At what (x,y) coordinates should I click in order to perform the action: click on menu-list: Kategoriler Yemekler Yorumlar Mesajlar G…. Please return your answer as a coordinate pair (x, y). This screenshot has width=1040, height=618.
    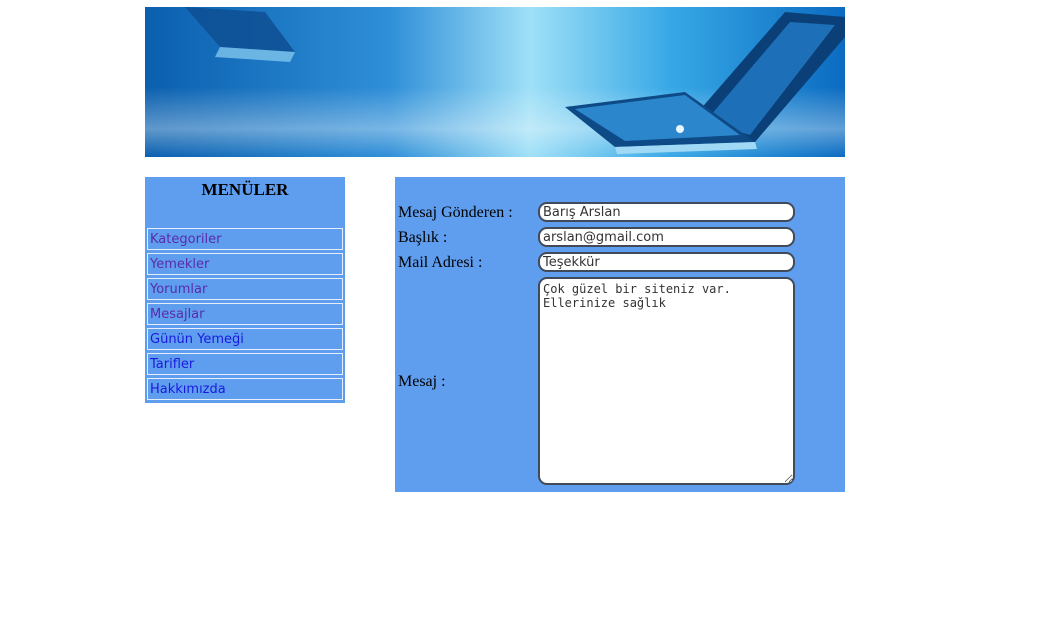
    Looking at the image, I should click on (245, 314).